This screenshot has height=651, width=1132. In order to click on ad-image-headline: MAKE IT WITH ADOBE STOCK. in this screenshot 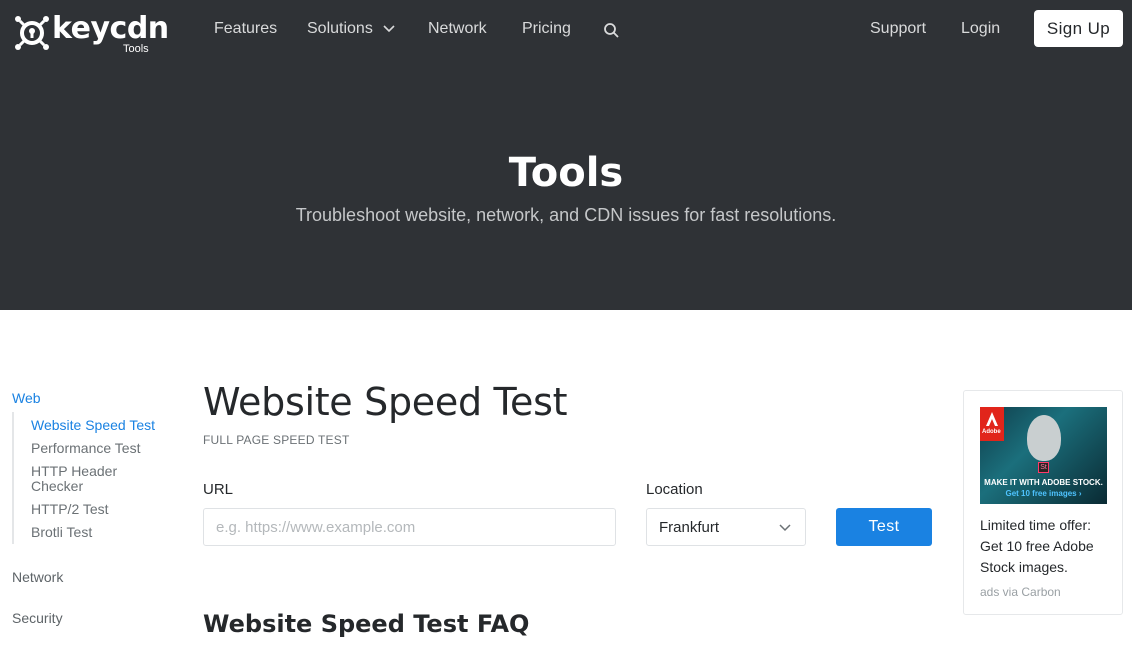, I will do `click(1043, 482)`.